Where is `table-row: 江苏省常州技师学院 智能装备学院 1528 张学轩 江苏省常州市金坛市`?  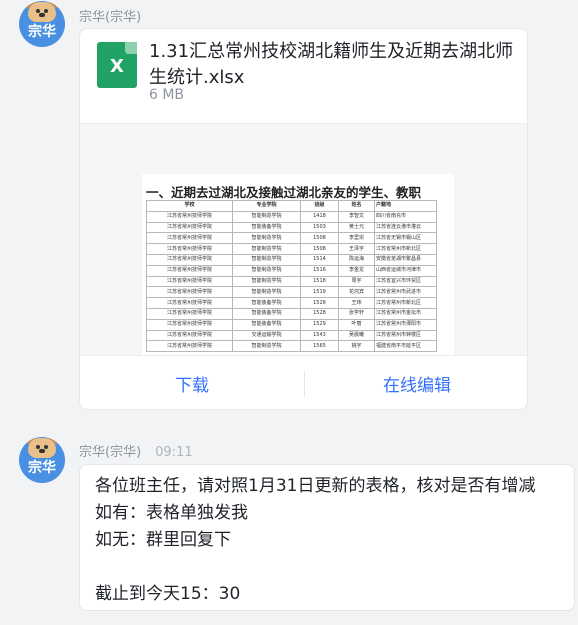 table-row: 江苏省常州技师学院 智能装备学院 1528 张学轩 江苏省常州市金坛市 is located at coordinates (291, 313).